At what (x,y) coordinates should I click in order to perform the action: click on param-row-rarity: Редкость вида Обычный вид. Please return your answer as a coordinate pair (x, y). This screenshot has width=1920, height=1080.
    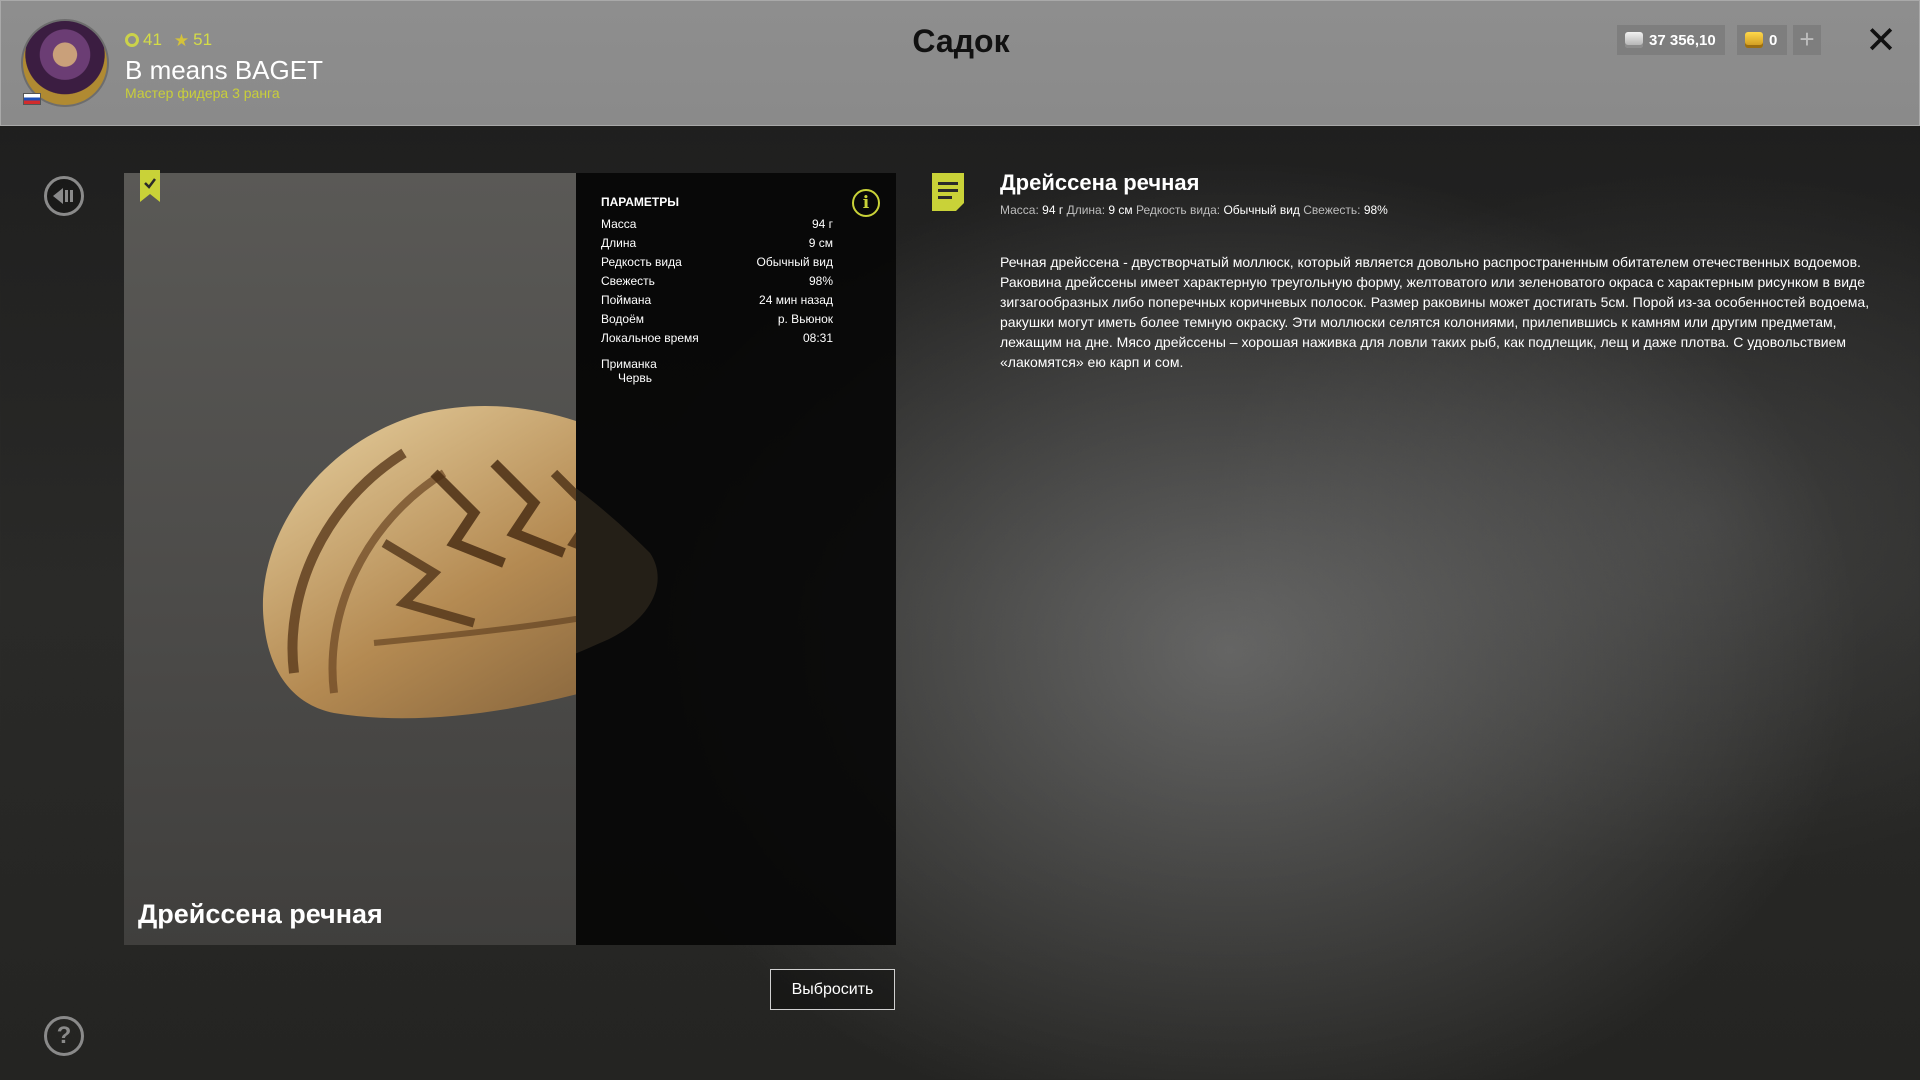
    Looking at the image, I should click on (717, 264).